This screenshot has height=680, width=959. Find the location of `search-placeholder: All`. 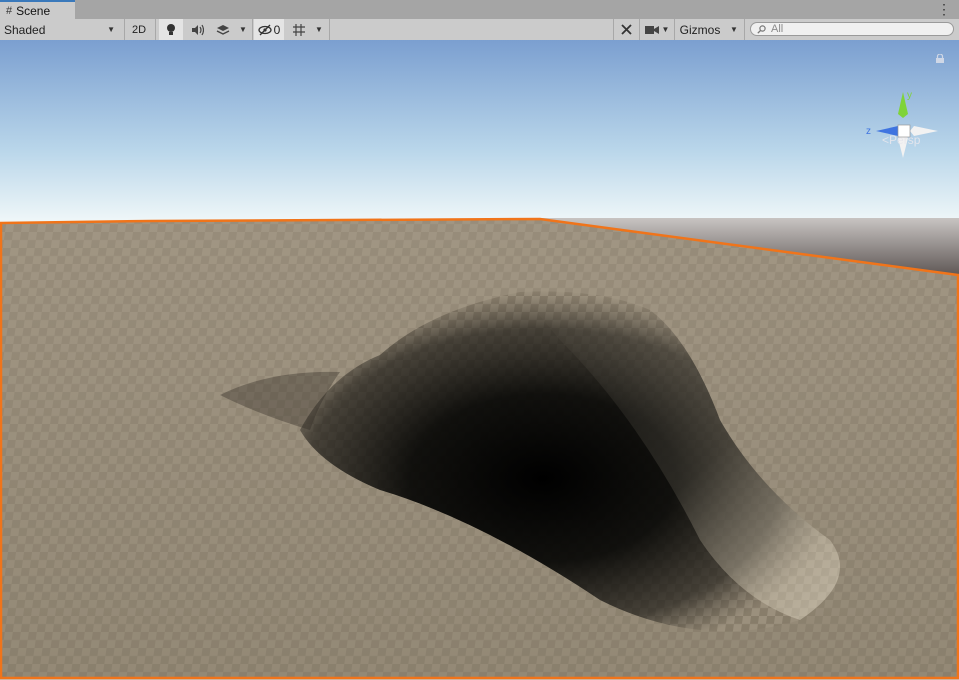

search-placeholder: All is located at coordinates (777, 29).